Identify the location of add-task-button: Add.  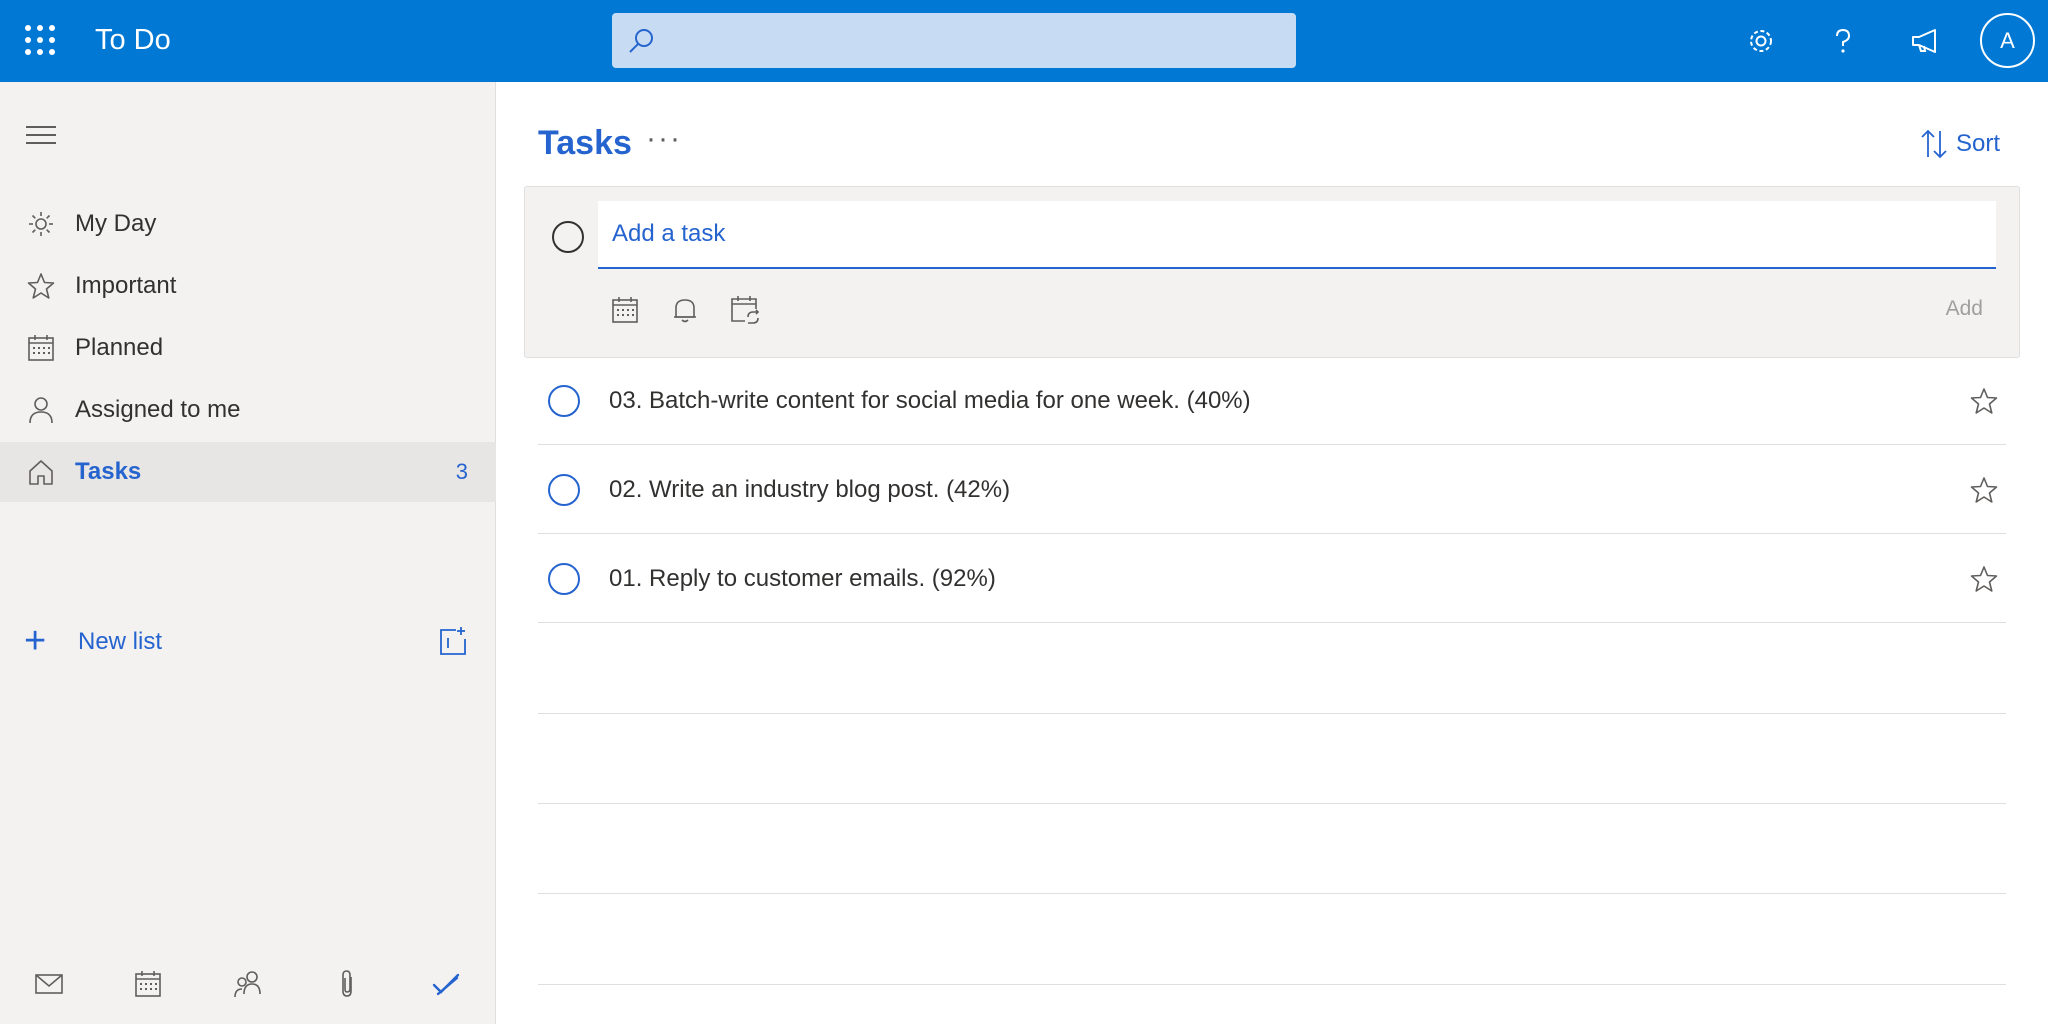
(1964, 309).